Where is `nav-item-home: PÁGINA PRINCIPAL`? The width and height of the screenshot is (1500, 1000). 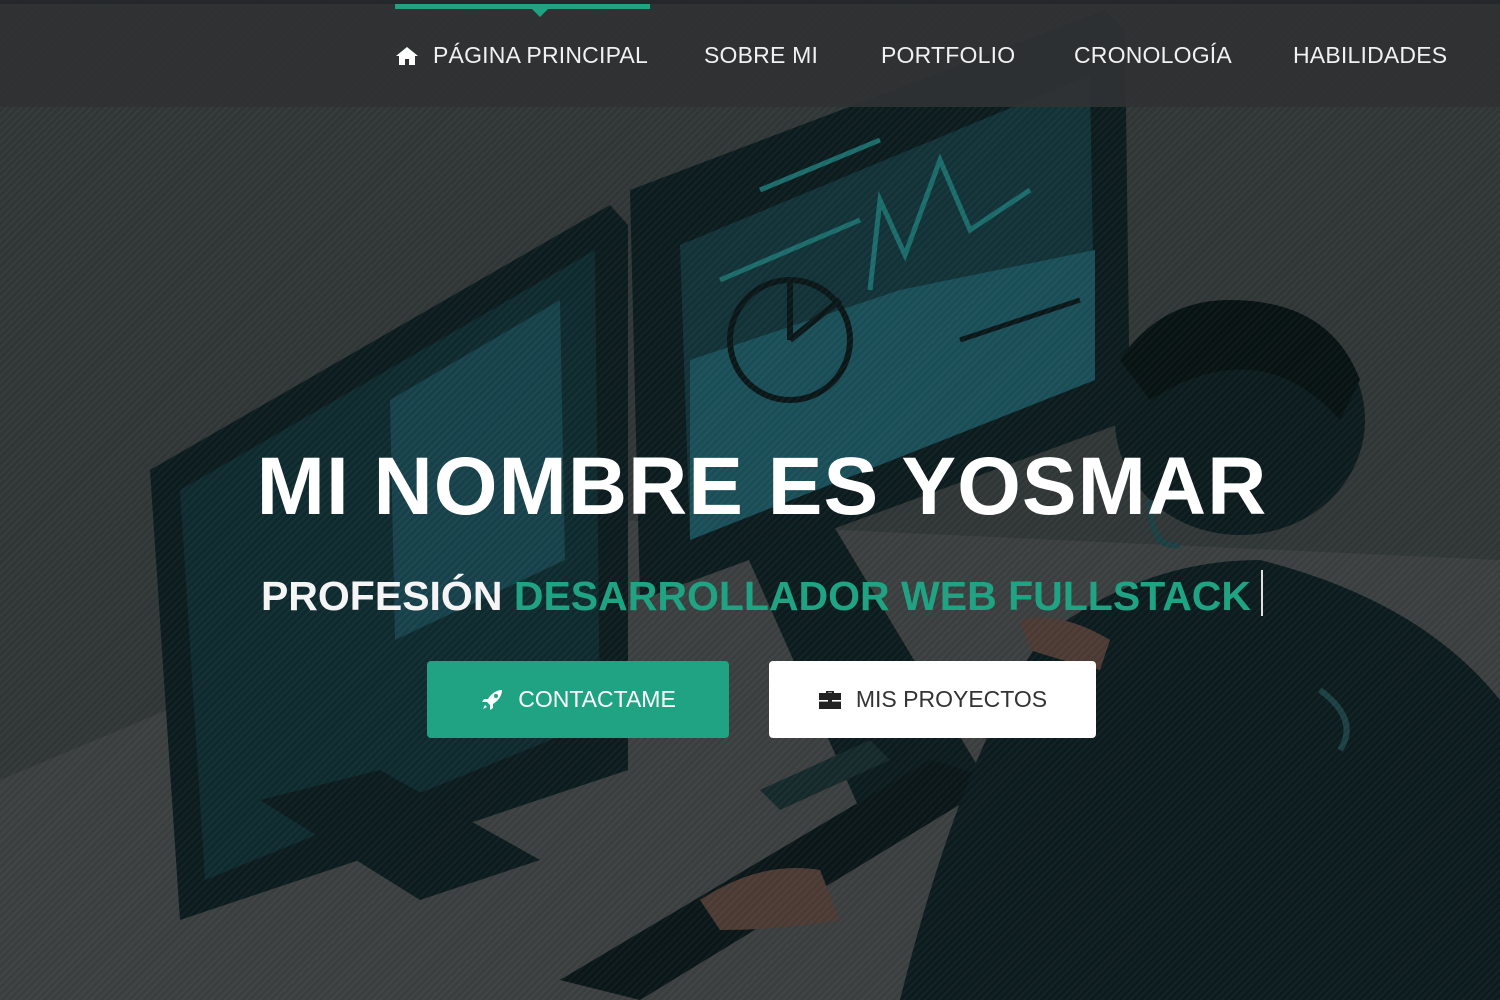 nav-item-home: PÁGINA PRINCIPAL is located at coordinates (522, 55).